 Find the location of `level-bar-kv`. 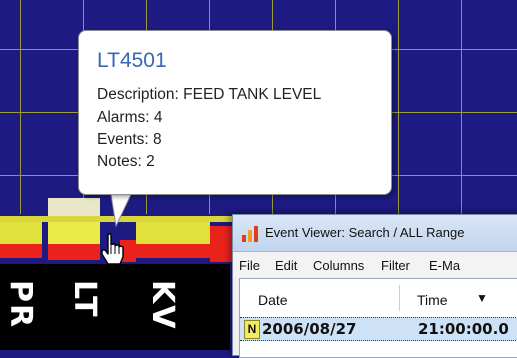

level-bar-kv is located at coordinates (173, 242).